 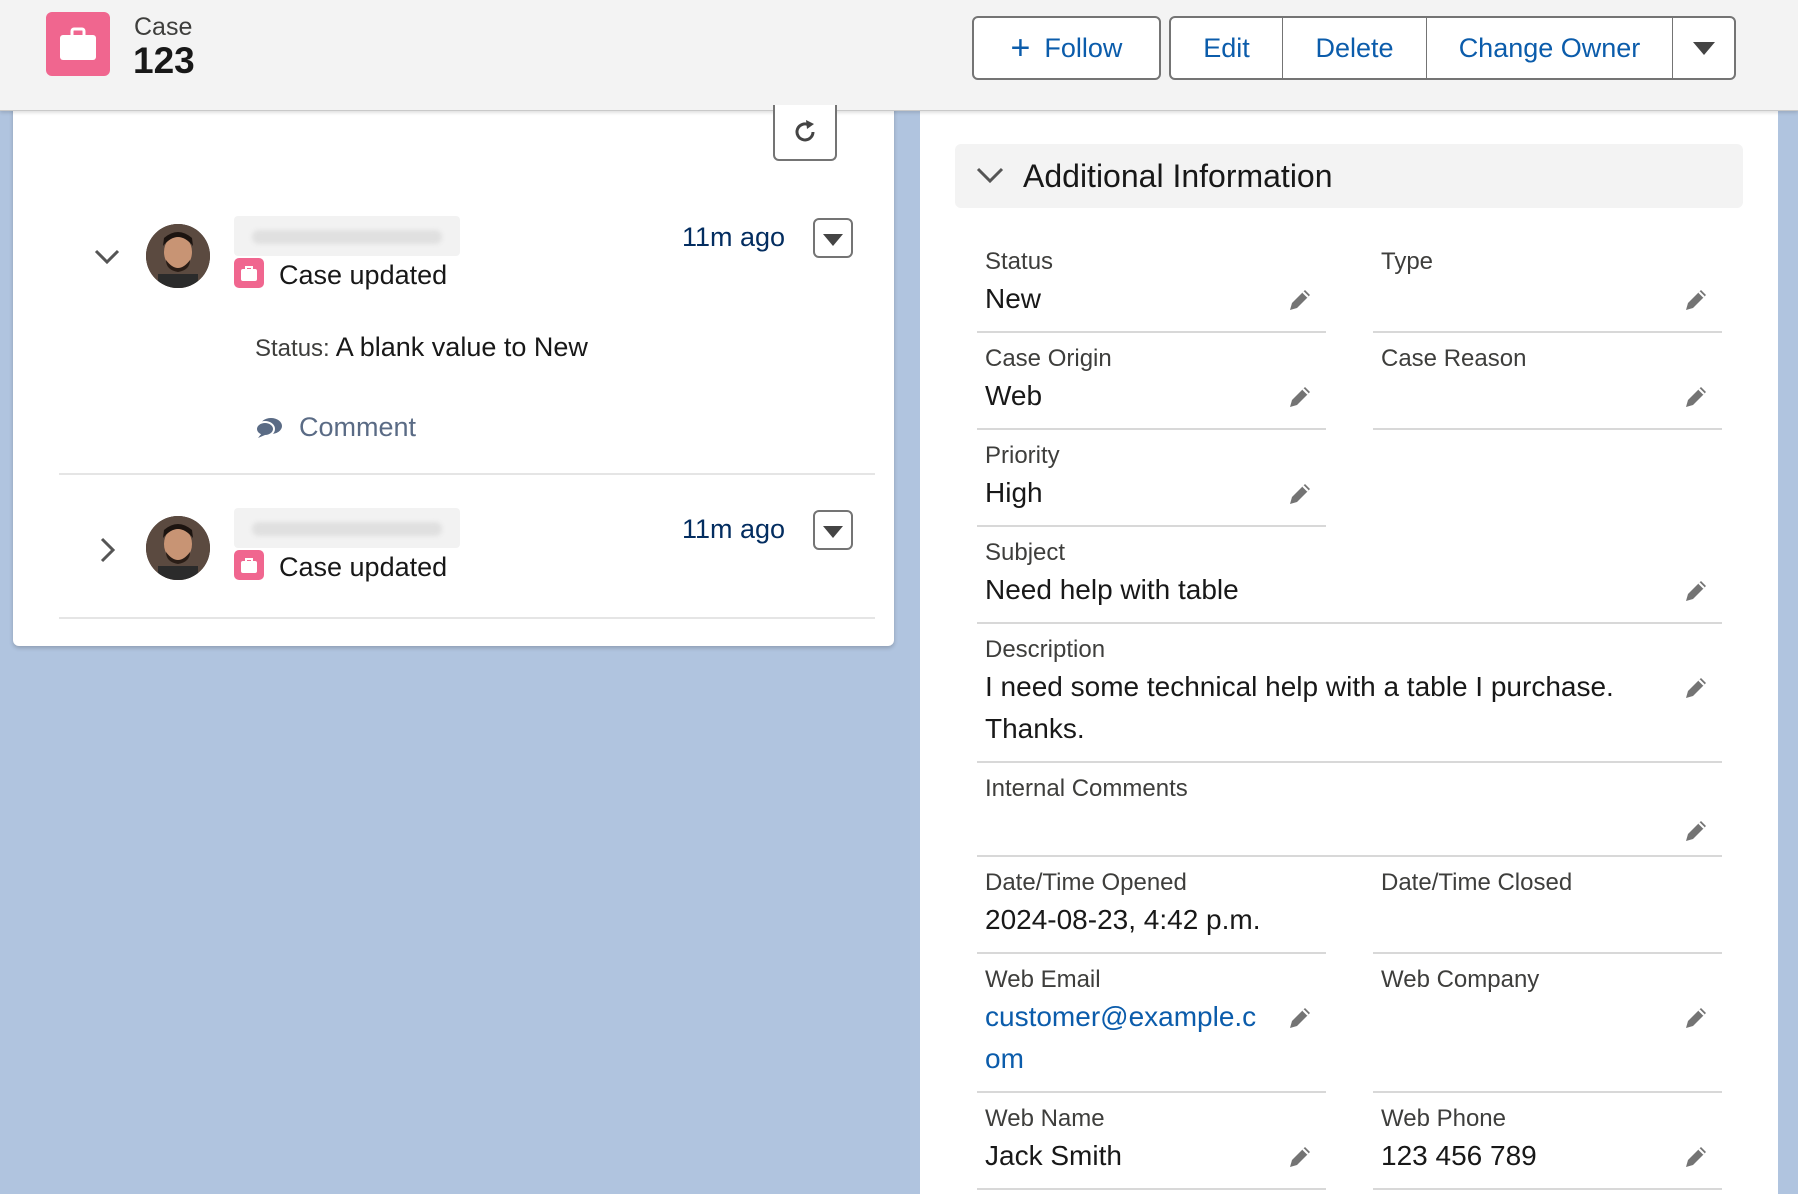 What do you see at coordinates (1045, 649) in the screenshot?
I see `field-label: Description` at bounding box center [1045, 649].